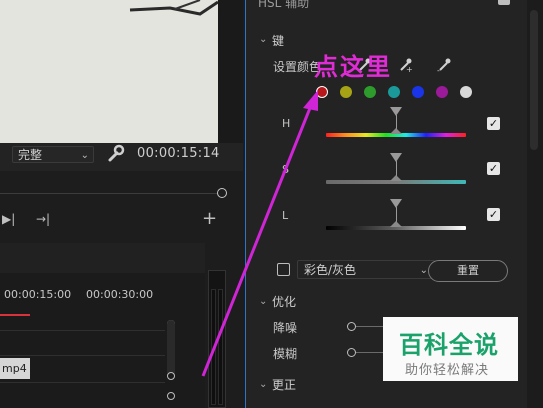 Image resolution: width=543 pixels, height=408 pixels. What do you see at coordinates (222, 193) in the screenshot?
I see `scrub-end-handle` at bounding box center [222, 193].